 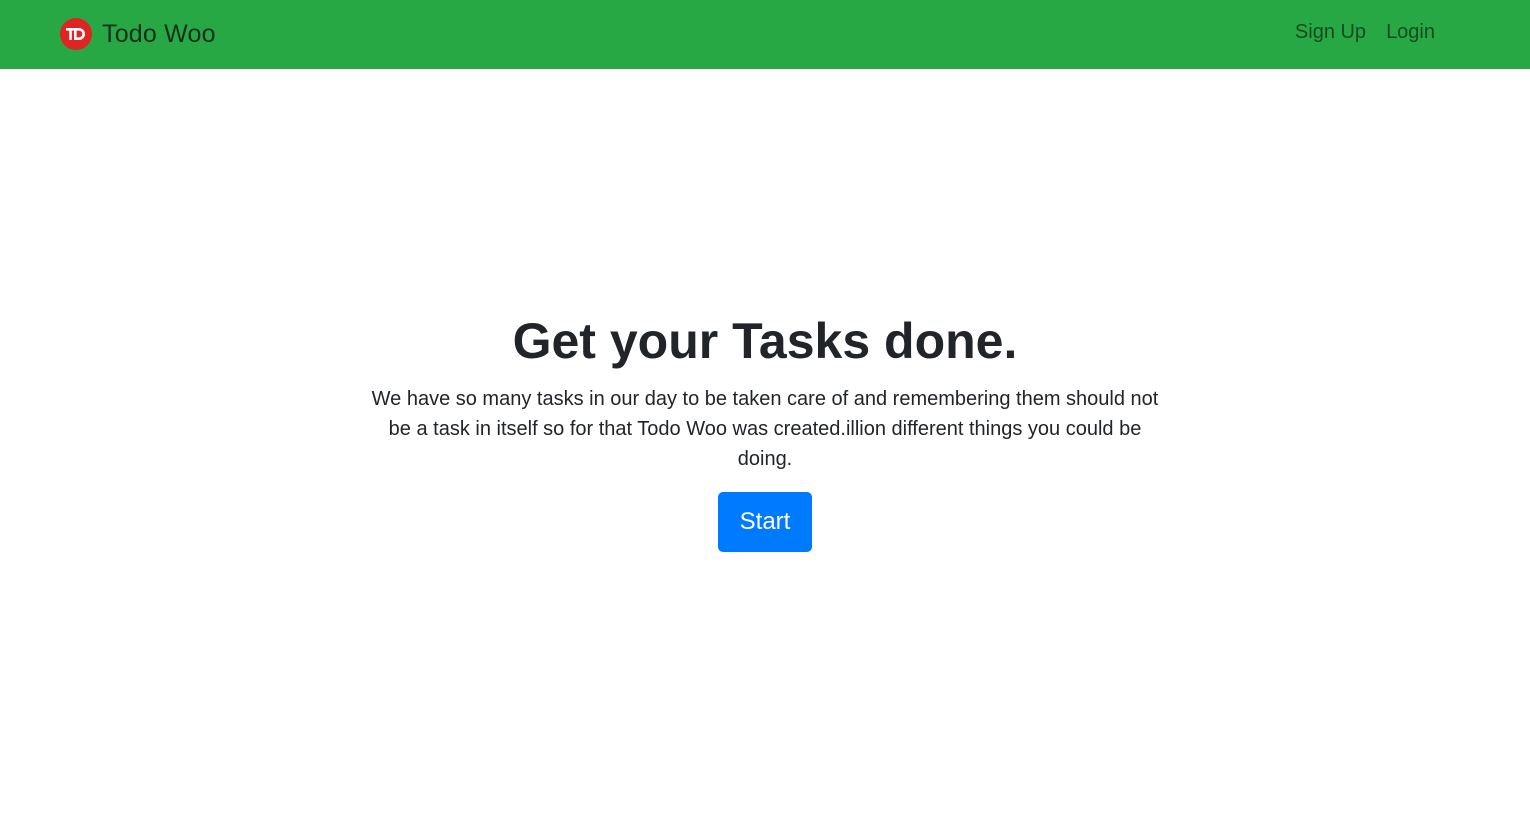 I want to click on hero-title: Get your Tasks done., so click(x=765, y=341).